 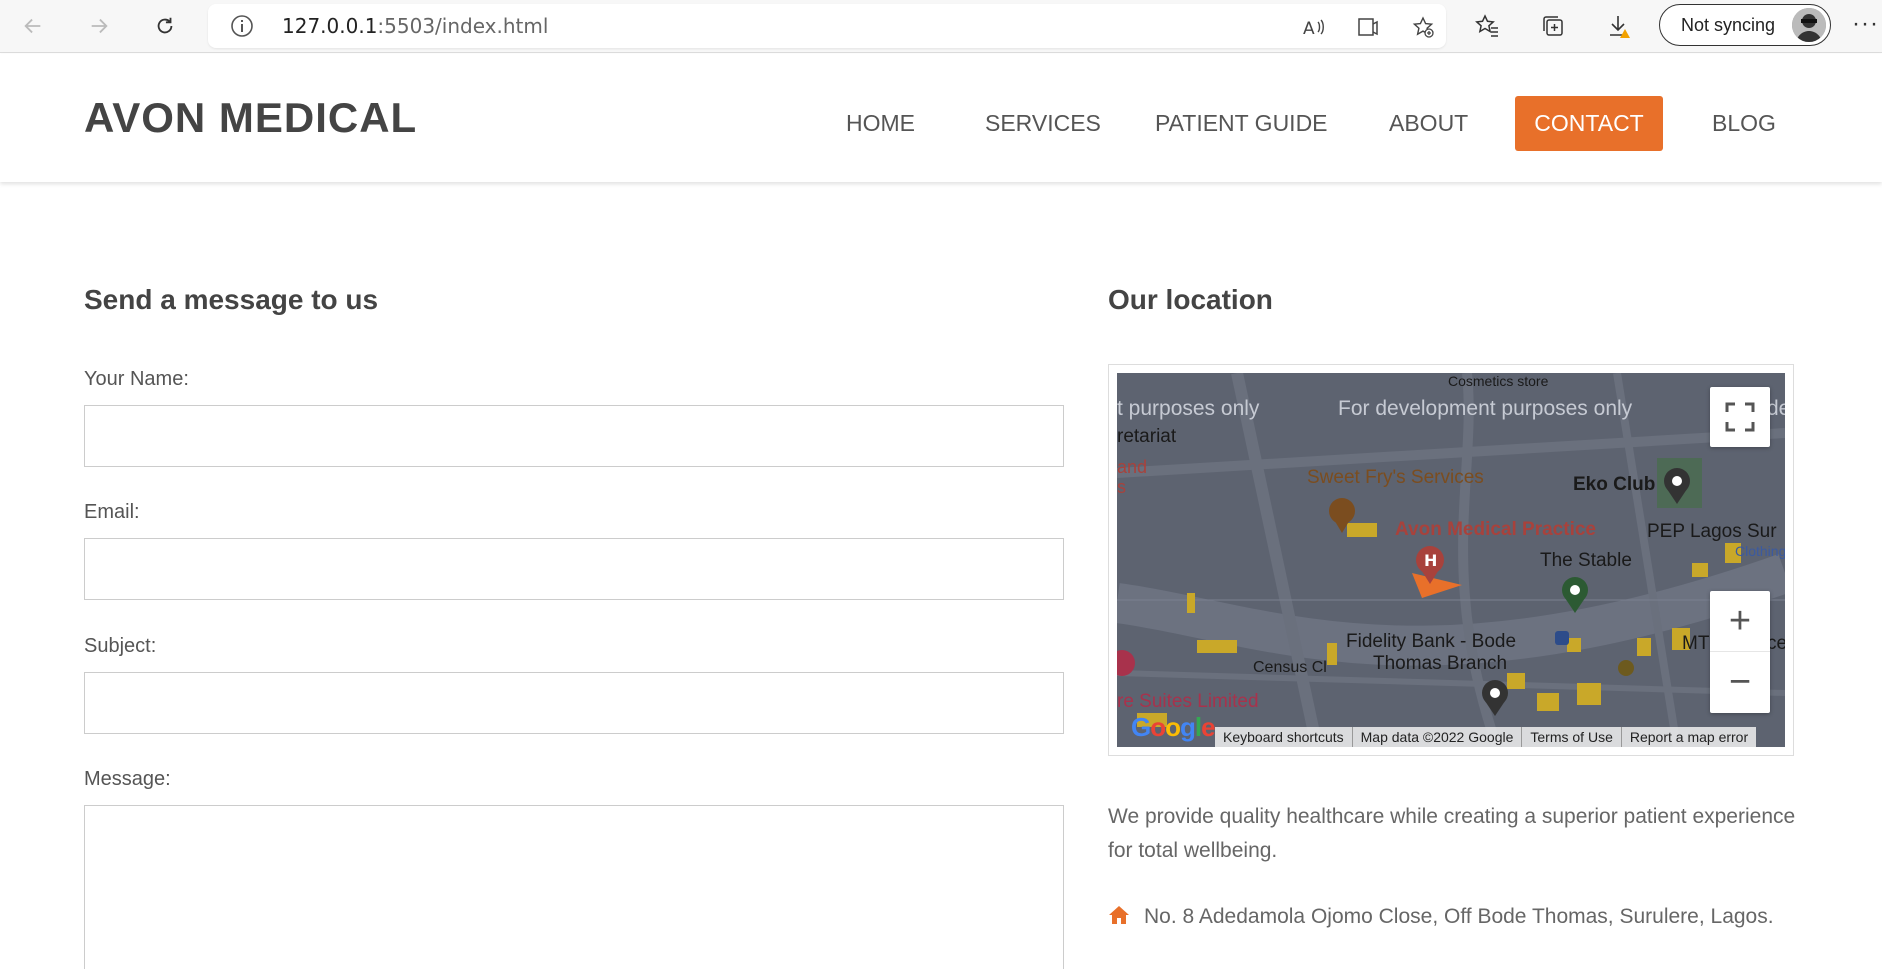 I want to click on svg-text: A, so click(x=1309, y=29).